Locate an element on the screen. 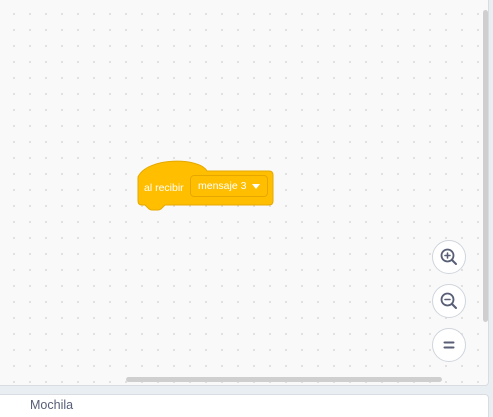  message-dropdown: mensaje 3 is located at coordinates (229, 186).